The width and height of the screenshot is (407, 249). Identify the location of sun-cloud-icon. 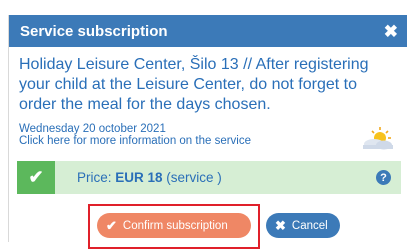
(378, 138).